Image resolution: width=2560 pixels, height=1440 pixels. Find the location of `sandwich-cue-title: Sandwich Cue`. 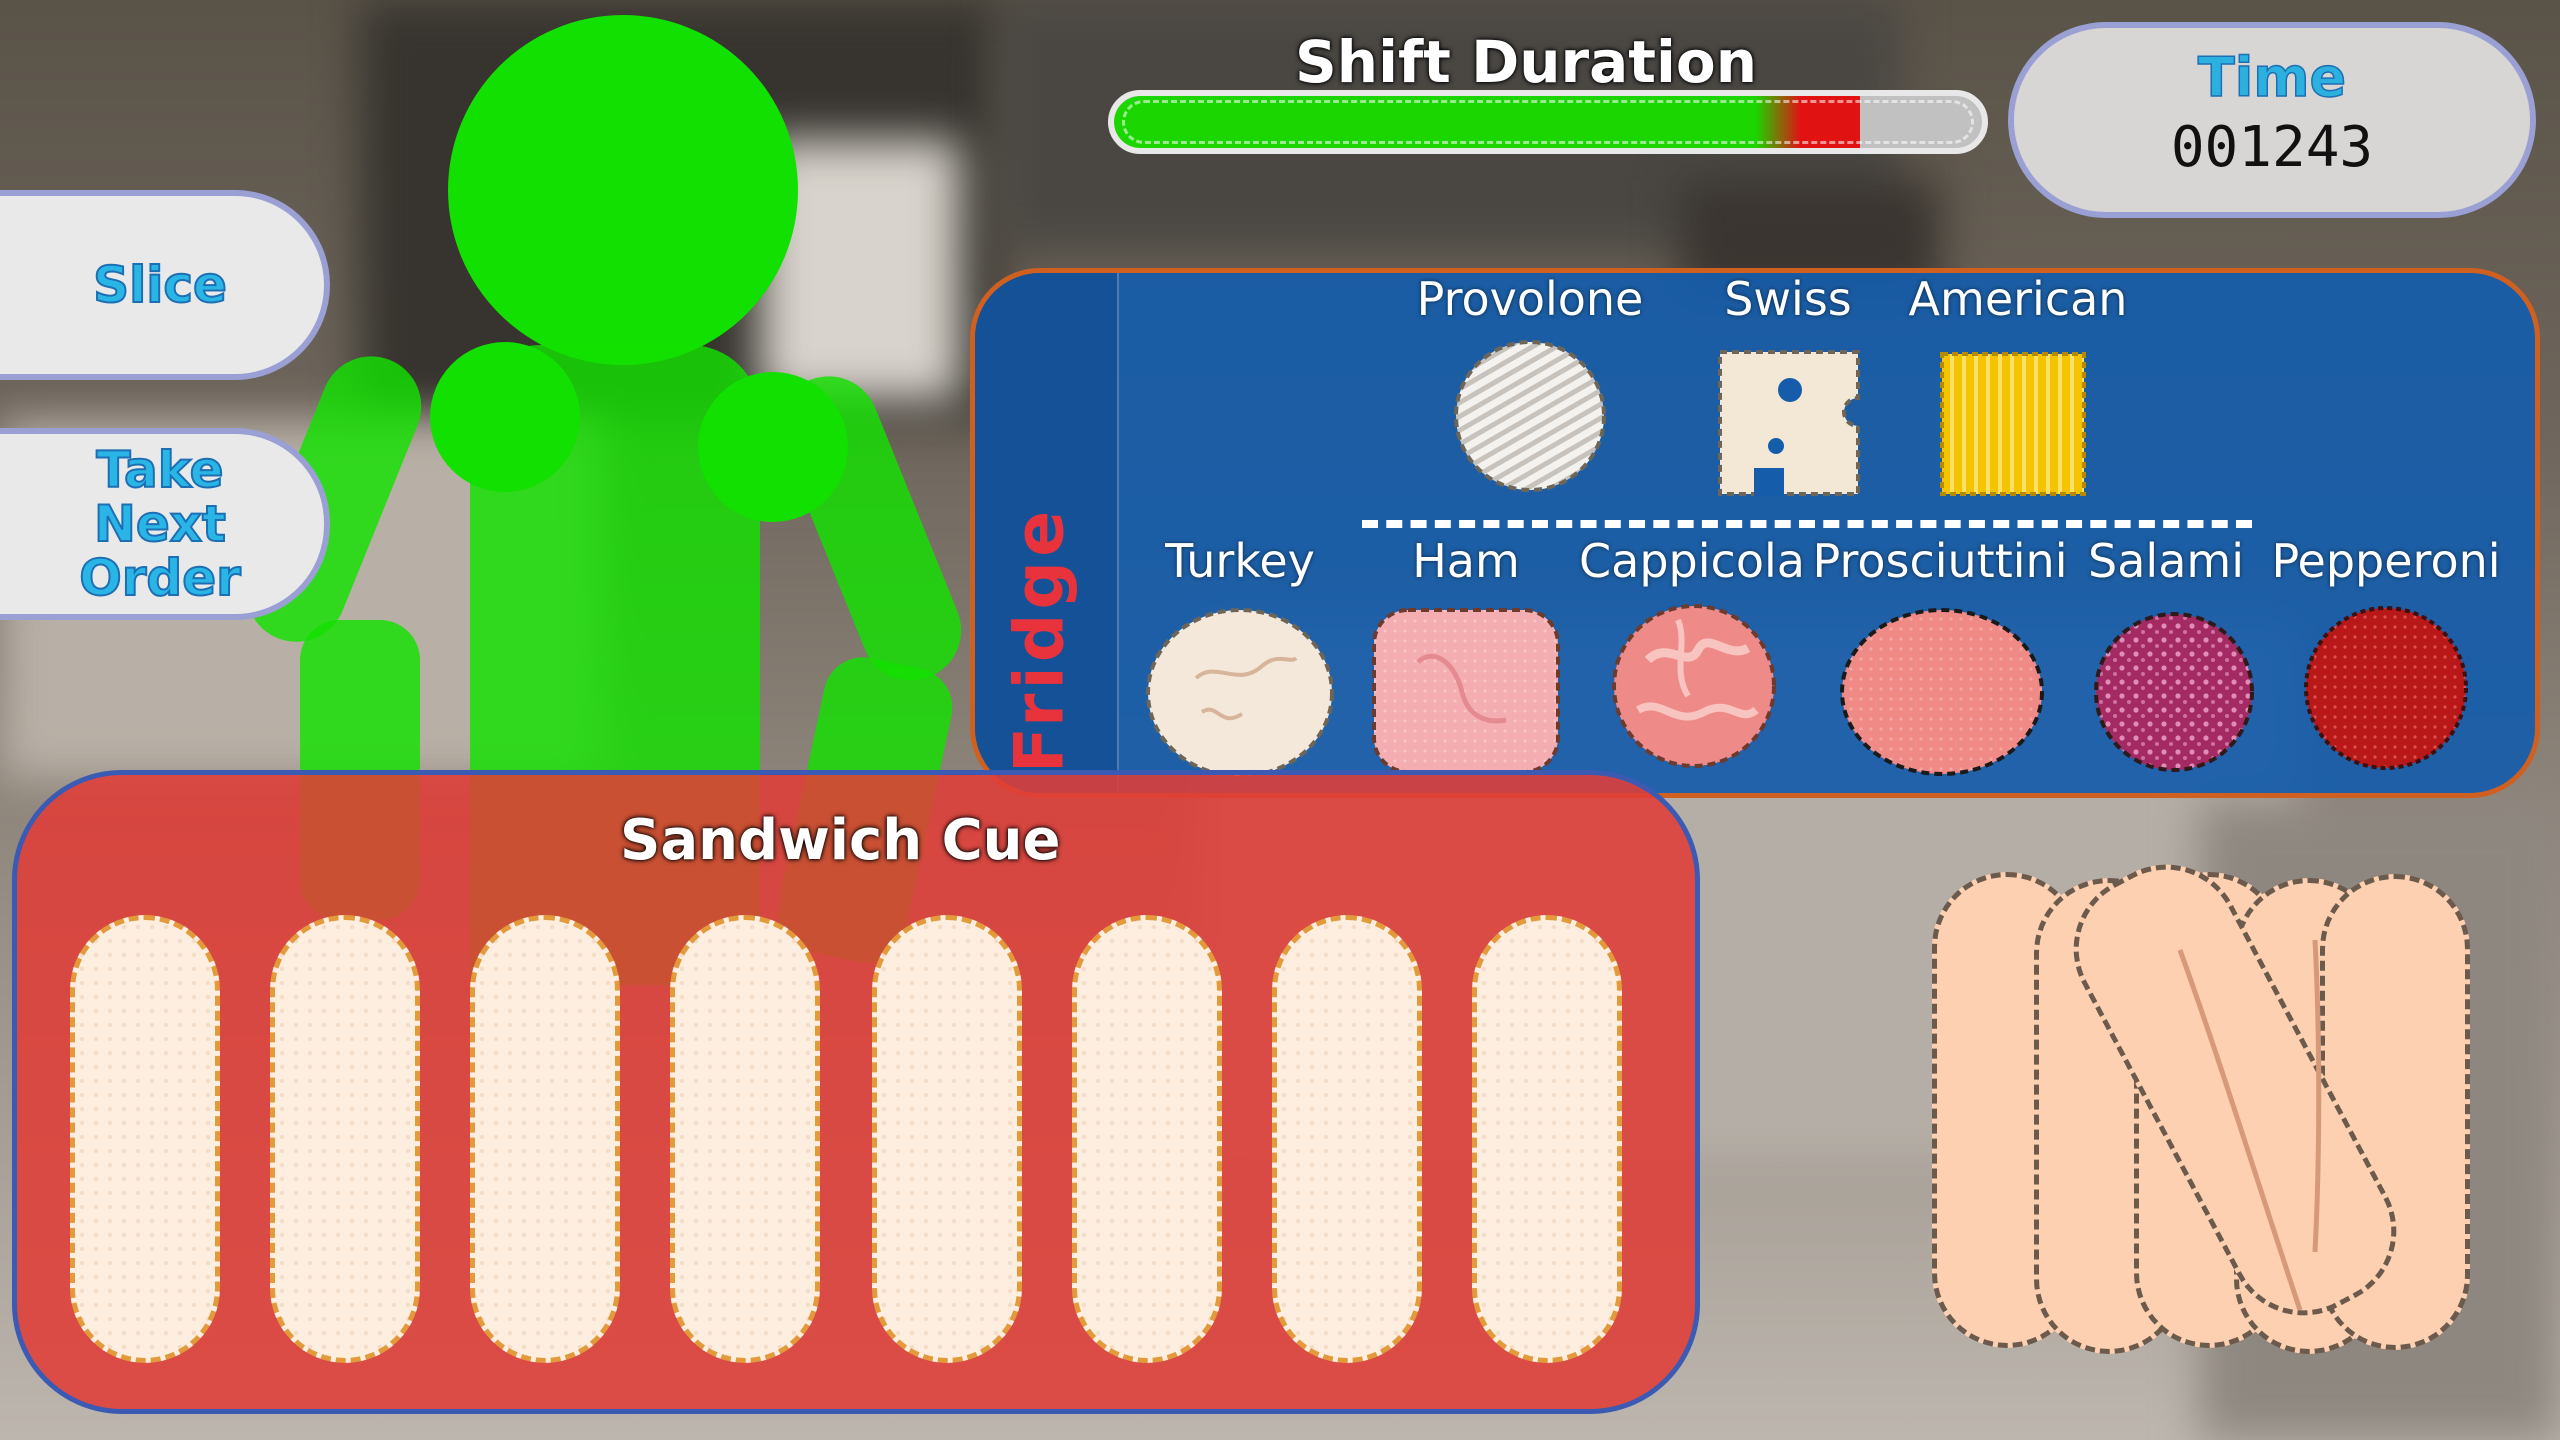

sandwich-cue-title: Sandwich Cue is located at coordinates (840, 840).